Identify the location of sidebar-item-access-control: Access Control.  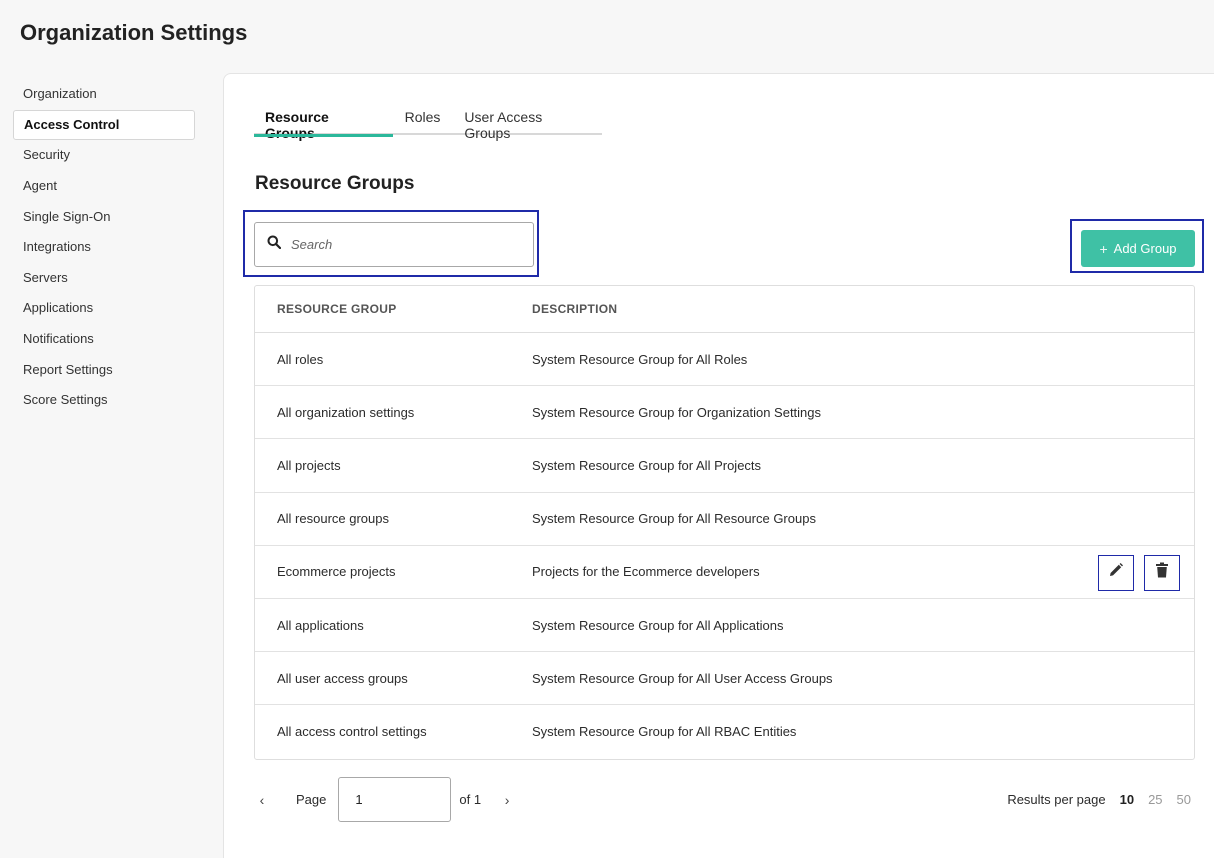
(104, 125).